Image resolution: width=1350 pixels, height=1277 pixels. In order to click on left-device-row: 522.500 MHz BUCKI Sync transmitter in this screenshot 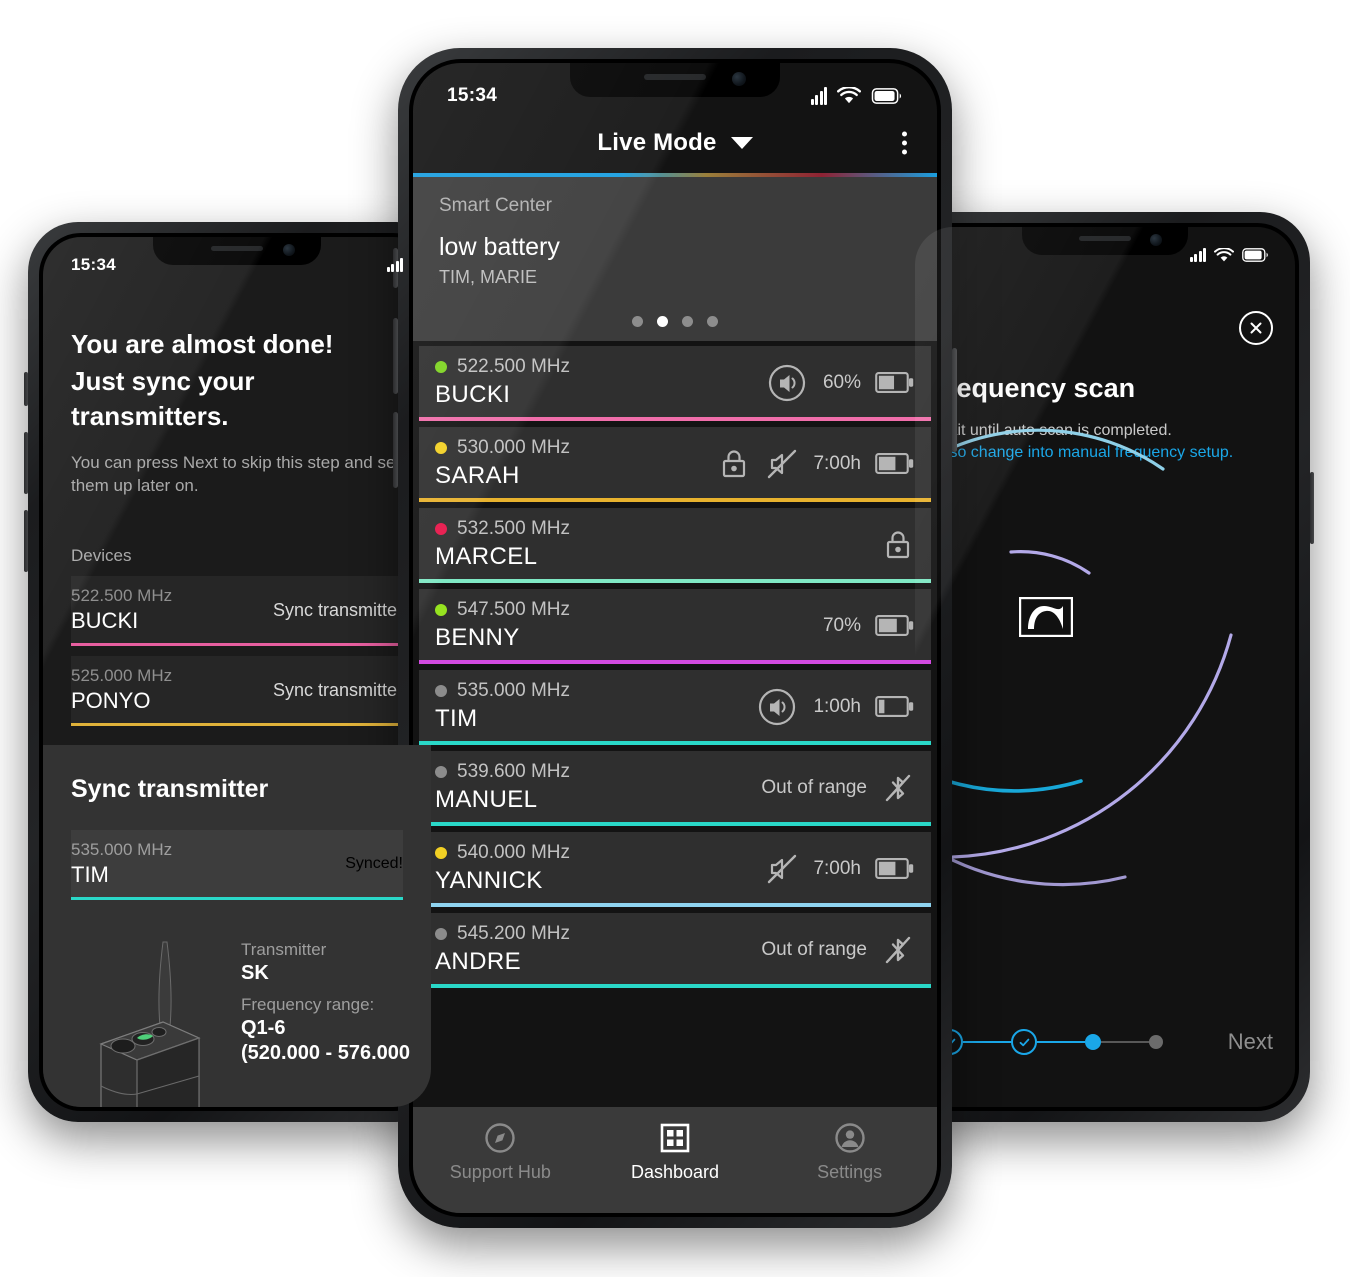, I will do `click(237, 611)`.